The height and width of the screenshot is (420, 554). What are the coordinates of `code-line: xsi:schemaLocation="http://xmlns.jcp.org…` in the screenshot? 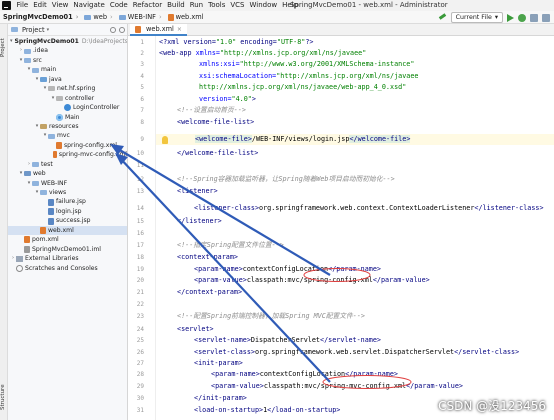 It's located at (309, 76).